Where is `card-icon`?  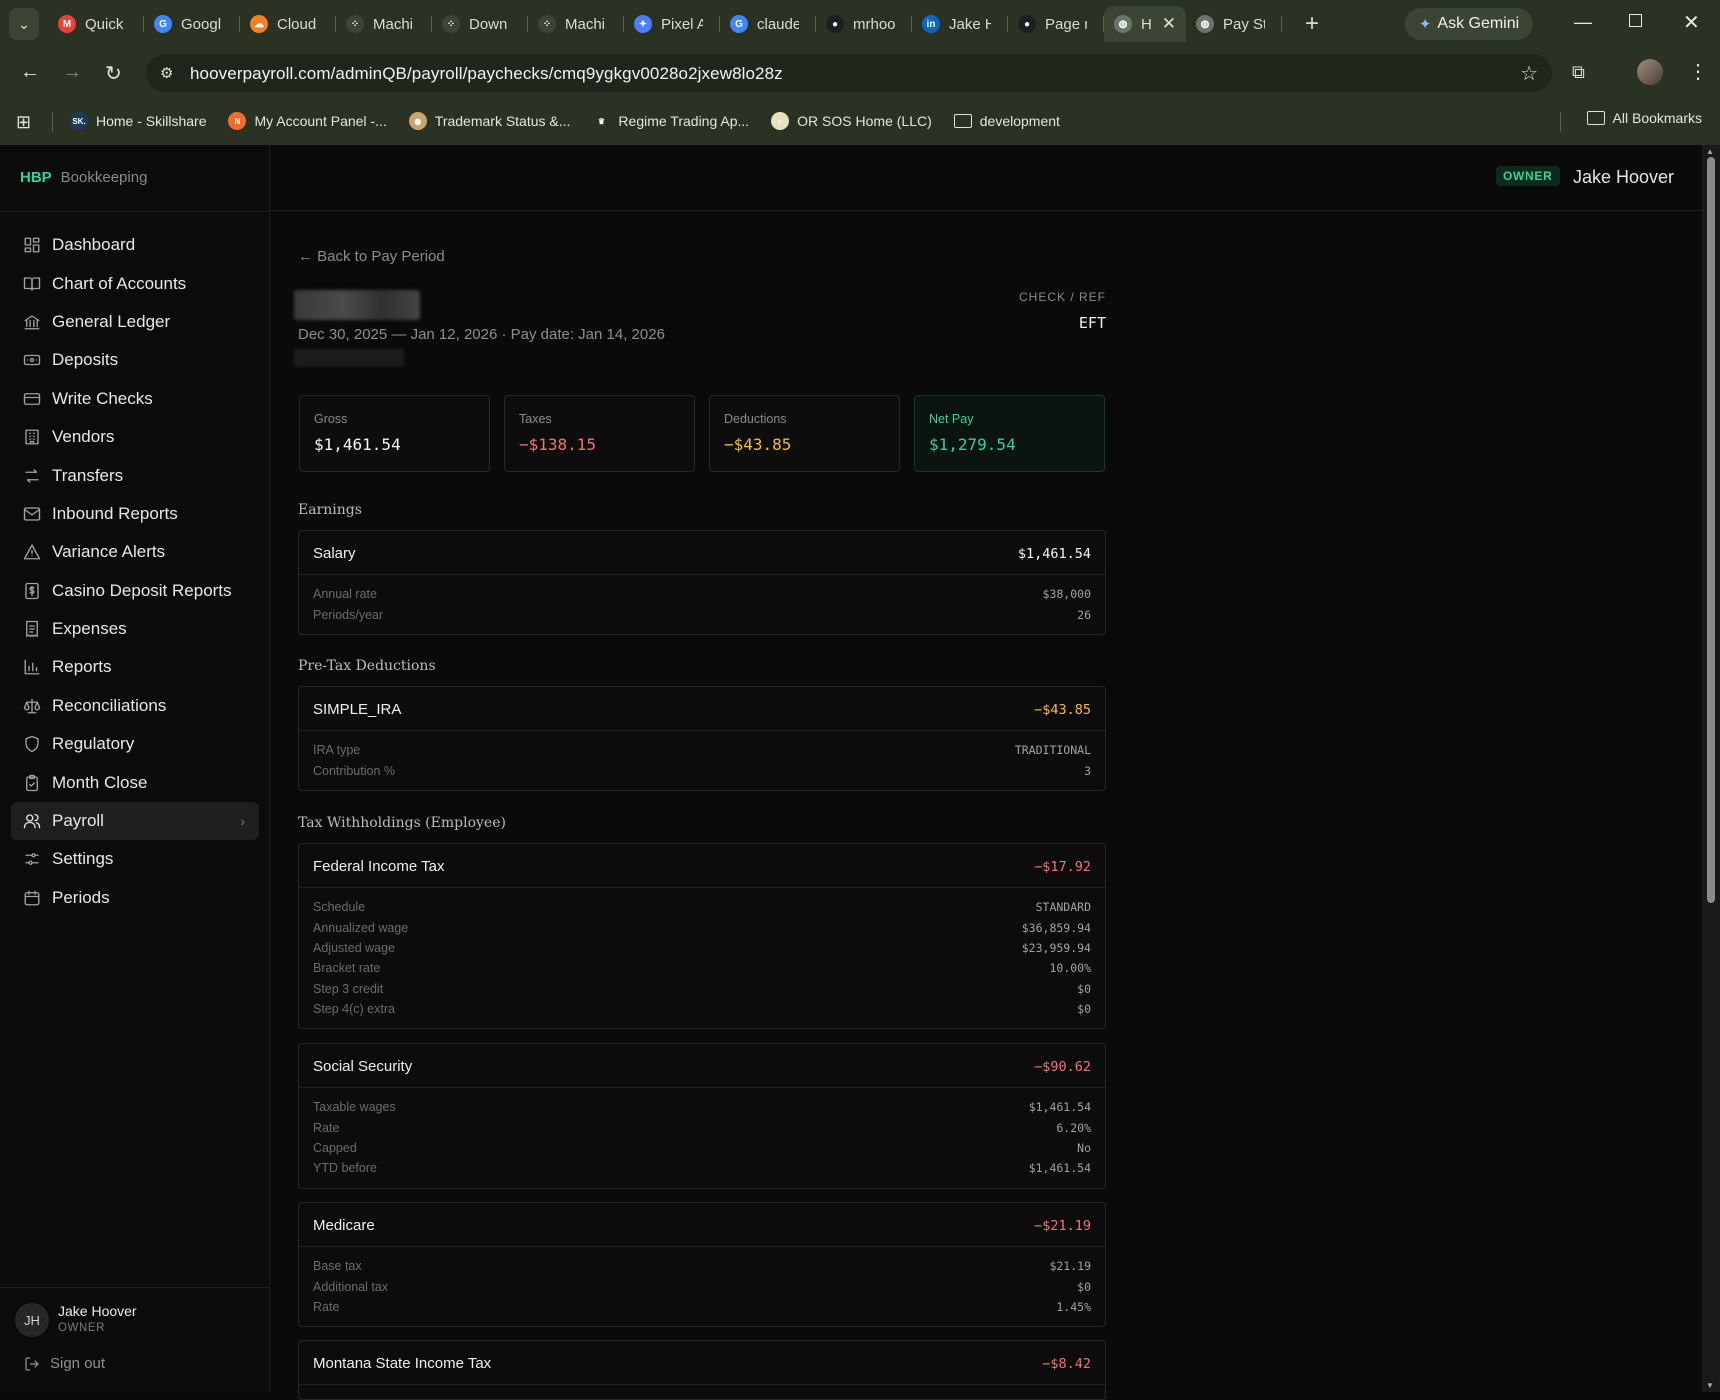
card-icon is located at coordinates (32, 399).